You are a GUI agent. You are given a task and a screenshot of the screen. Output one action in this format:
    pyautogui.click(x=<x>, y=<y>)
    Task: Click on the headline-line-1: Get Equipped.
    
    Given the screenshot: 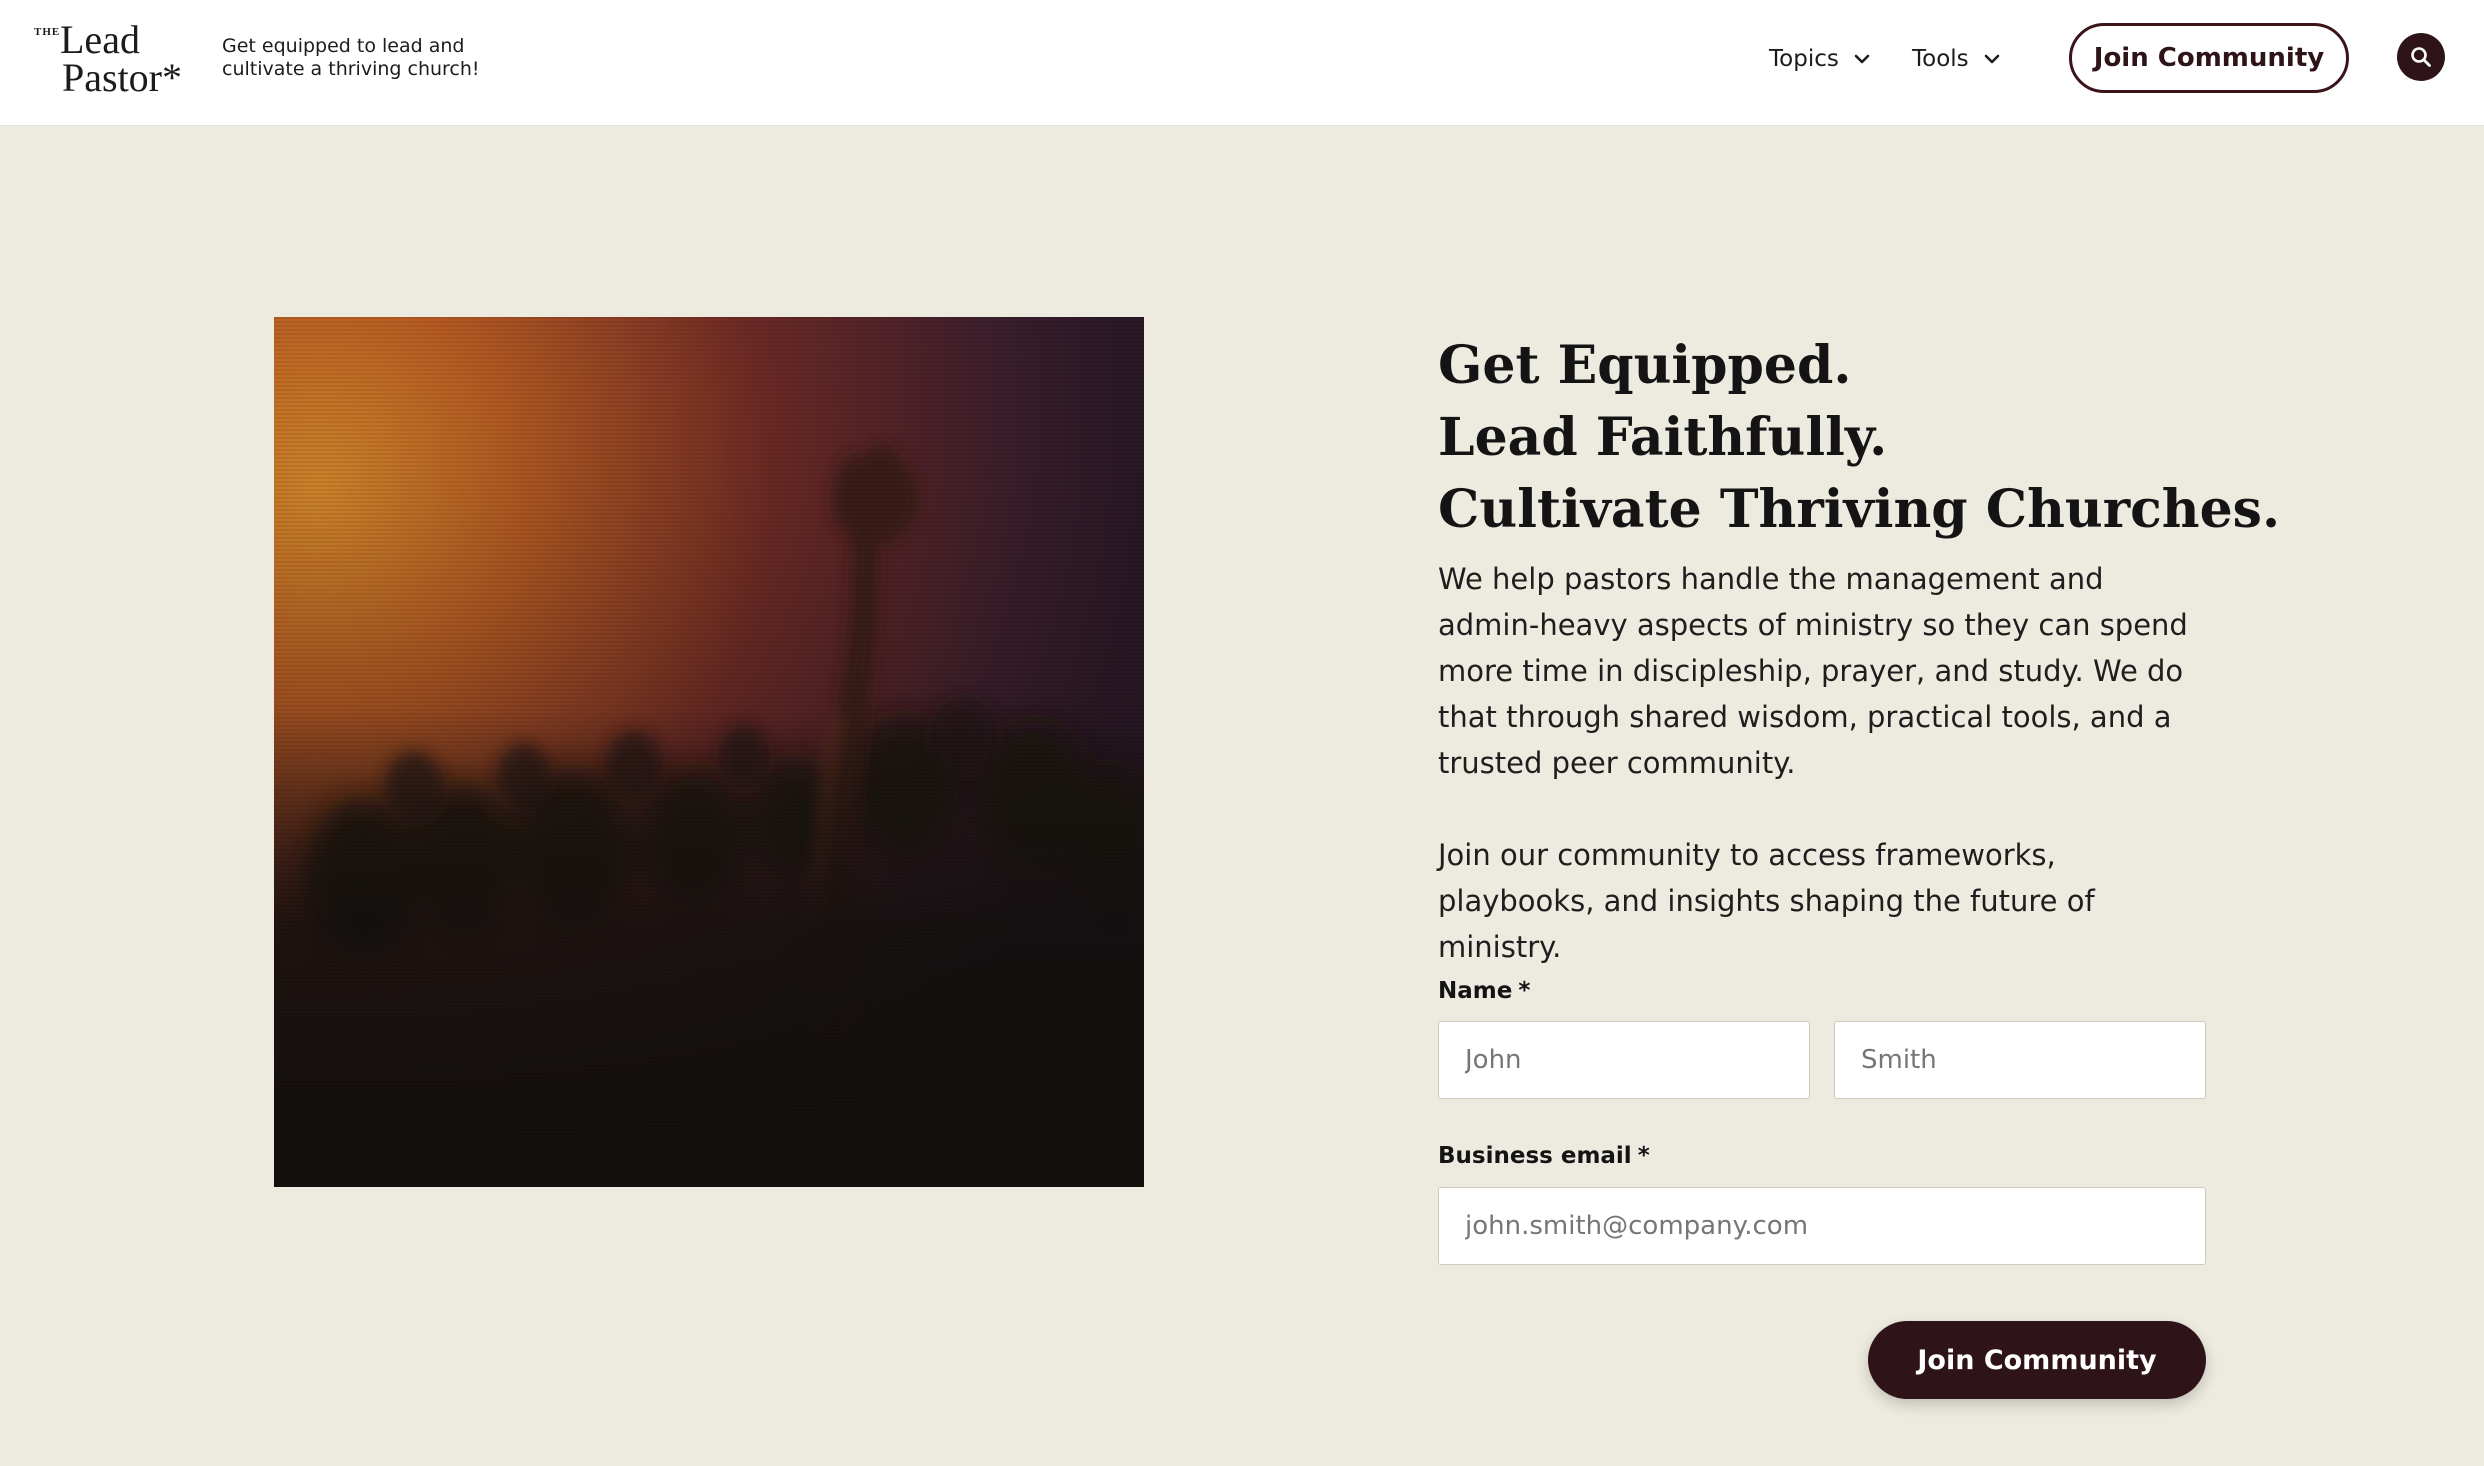 What is the action you would take?
    pyautogui.click(x=1645, y=365)
    